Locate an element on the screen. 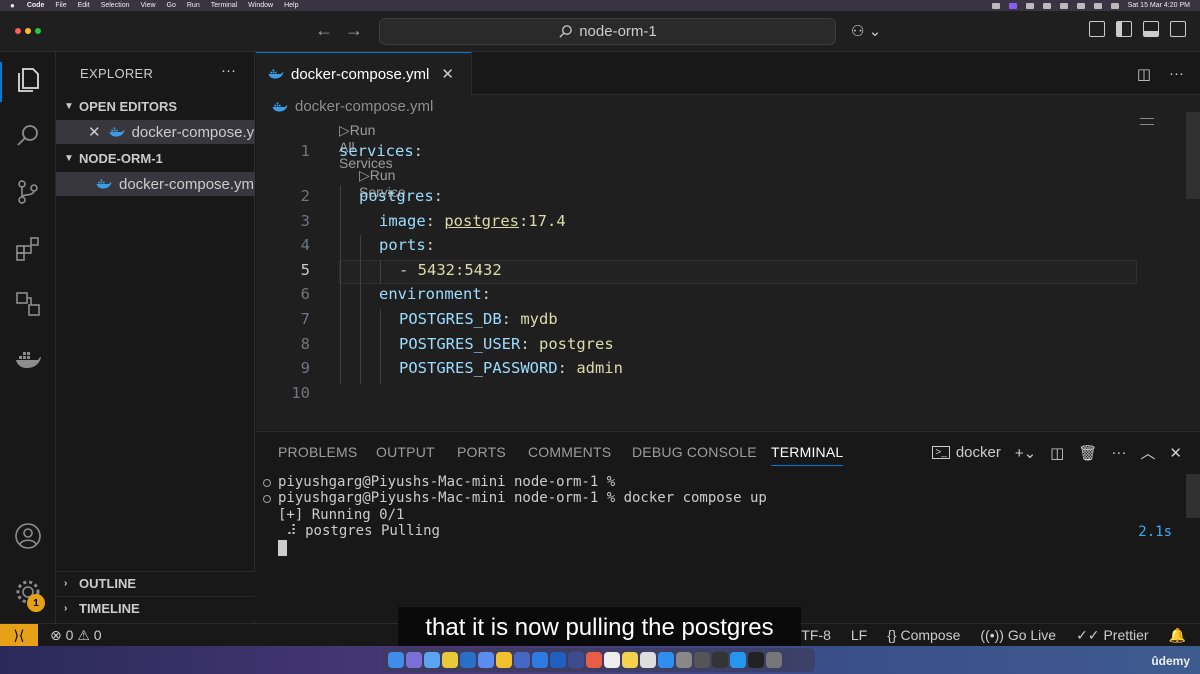 The height and width of the screenshot is (674, 1200). launchpad-icon is located at coordinates (414, 660).